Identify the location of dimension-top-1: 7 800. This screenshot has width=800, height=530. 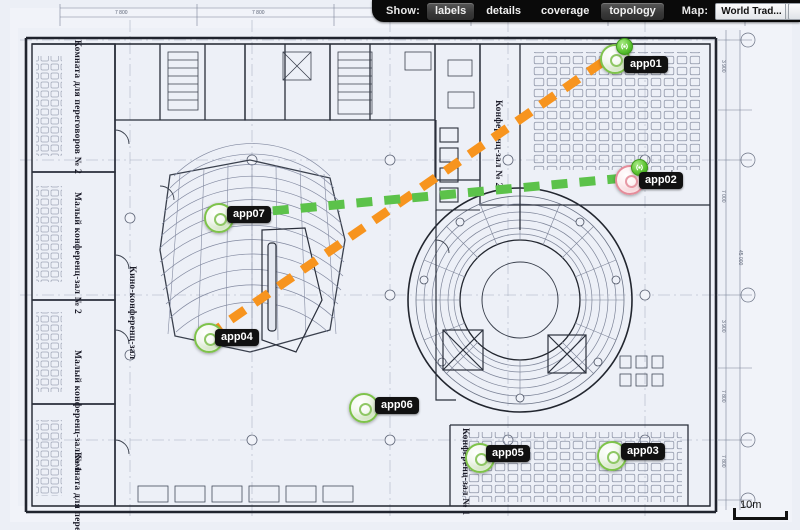
(121, 13).